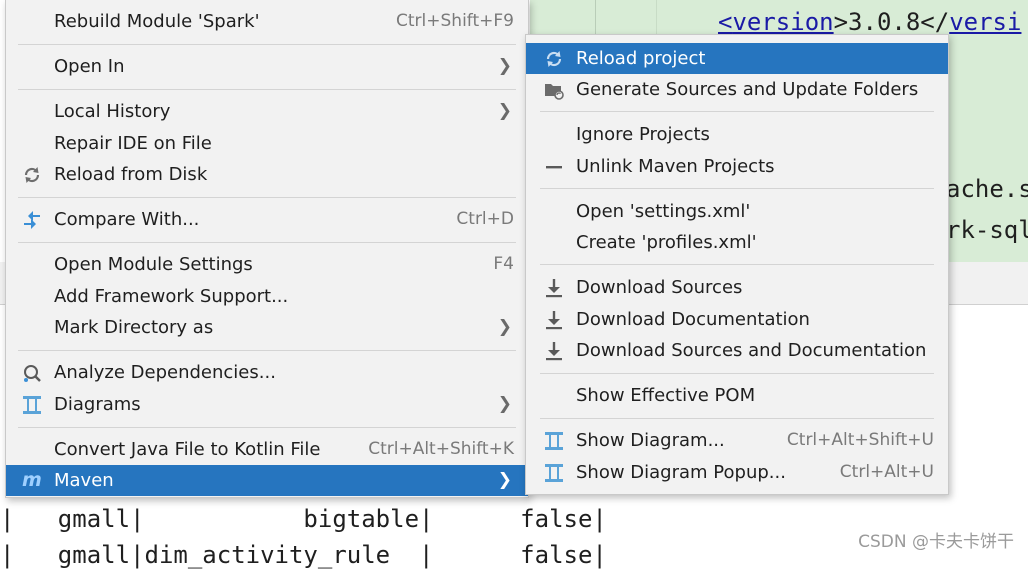 The height and width of the screenshot is (569, 1028). Describe the element at coordinates (267, 219) in the screenshot. I see `menu-item-compare-with: Compare With... Ctrl+D` at that location.